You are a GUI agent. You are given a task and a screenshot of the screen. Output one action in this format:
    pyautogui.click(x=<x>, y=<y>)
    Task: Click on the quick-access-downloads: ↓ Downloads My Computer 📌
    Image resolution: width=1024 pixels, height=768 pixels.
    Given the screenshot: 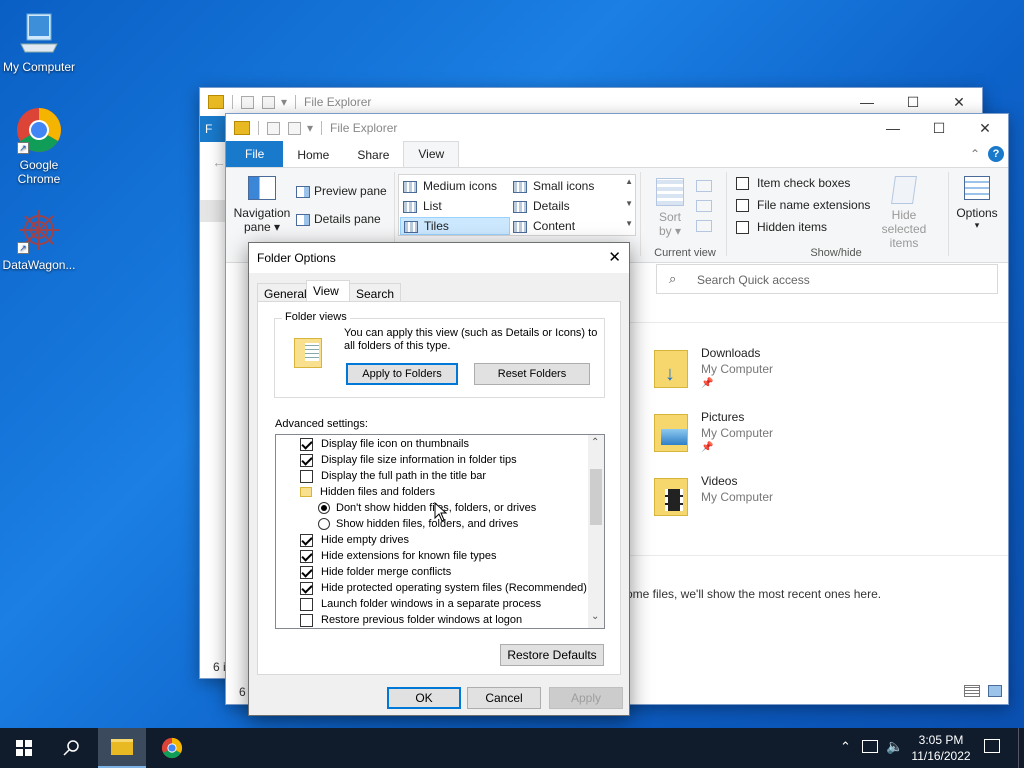 What is the action you would take?
    pyautogui.click(x=752, y=369)
    